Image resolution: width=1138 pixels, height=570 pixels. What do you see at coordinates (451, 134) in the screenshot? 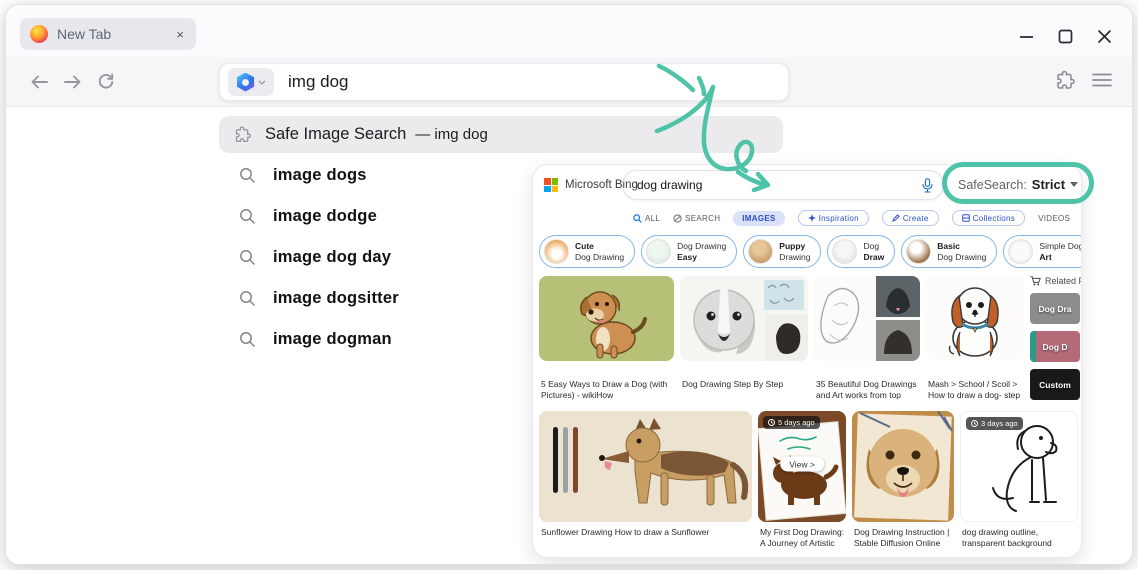
I see `selected-suggestion-query: — img dog` at bounding box center [451, 134].